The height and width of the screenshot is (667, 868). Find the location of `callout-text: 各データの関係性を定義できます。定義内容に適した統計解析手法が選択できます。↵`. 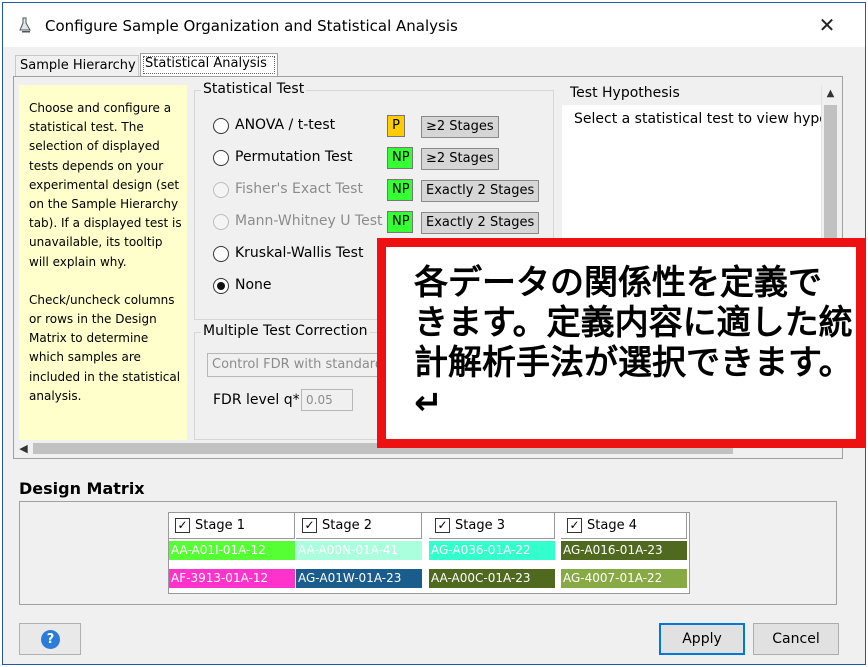

callout-text: 各データの関係性を定義できます。定義内容に適した統計解析手法が選択できます。↵ is located at coordinates (633, 343).